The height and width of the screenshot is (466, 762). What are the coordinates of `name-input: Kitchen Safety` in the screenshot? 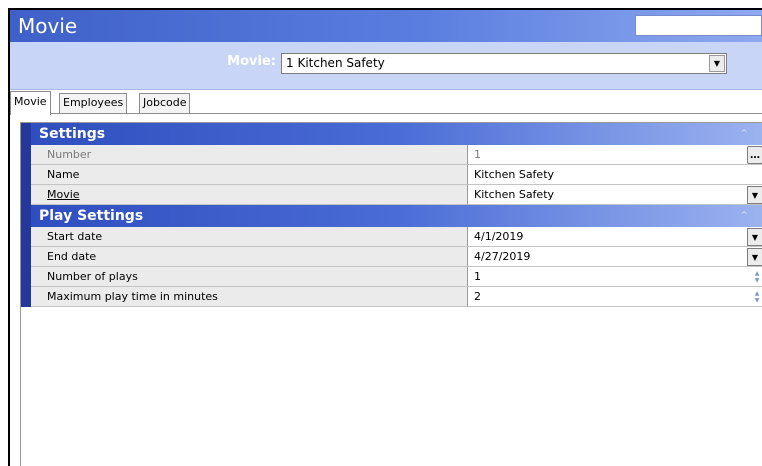 It's located at (615, 175).